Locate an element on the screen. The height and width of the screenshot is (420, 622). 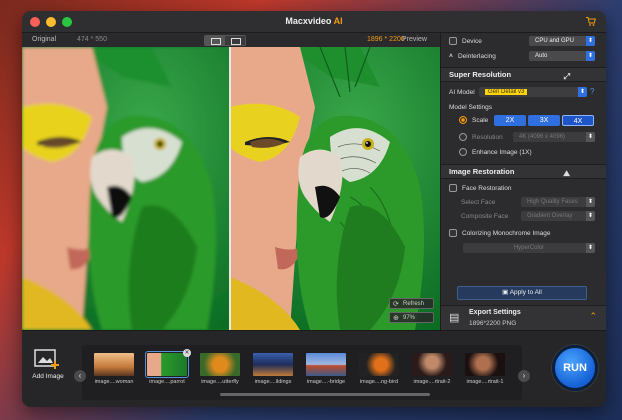
thumbnail-caption: image....utterfly is located at coordinates (220, 382).